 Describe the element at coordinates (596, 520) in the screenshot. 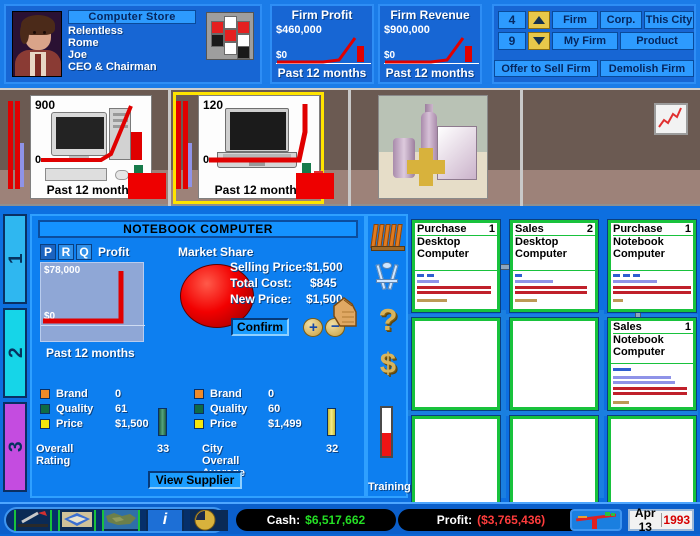

I see `balance-seesaw-icon` at that location.